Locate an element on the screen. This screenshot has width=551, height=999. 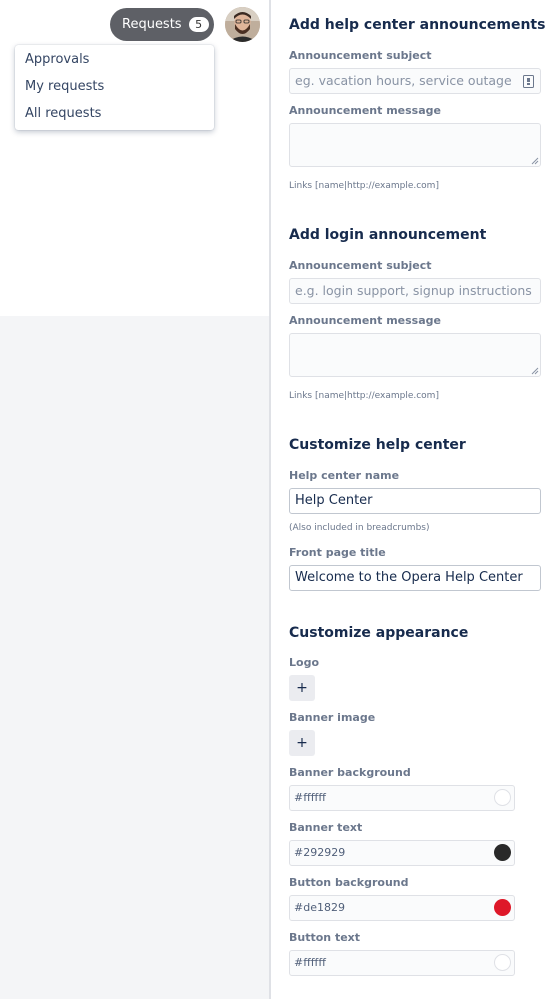
requests-dropdown-menu: Approvals My requests All requests is located at coordinates (114, 87).